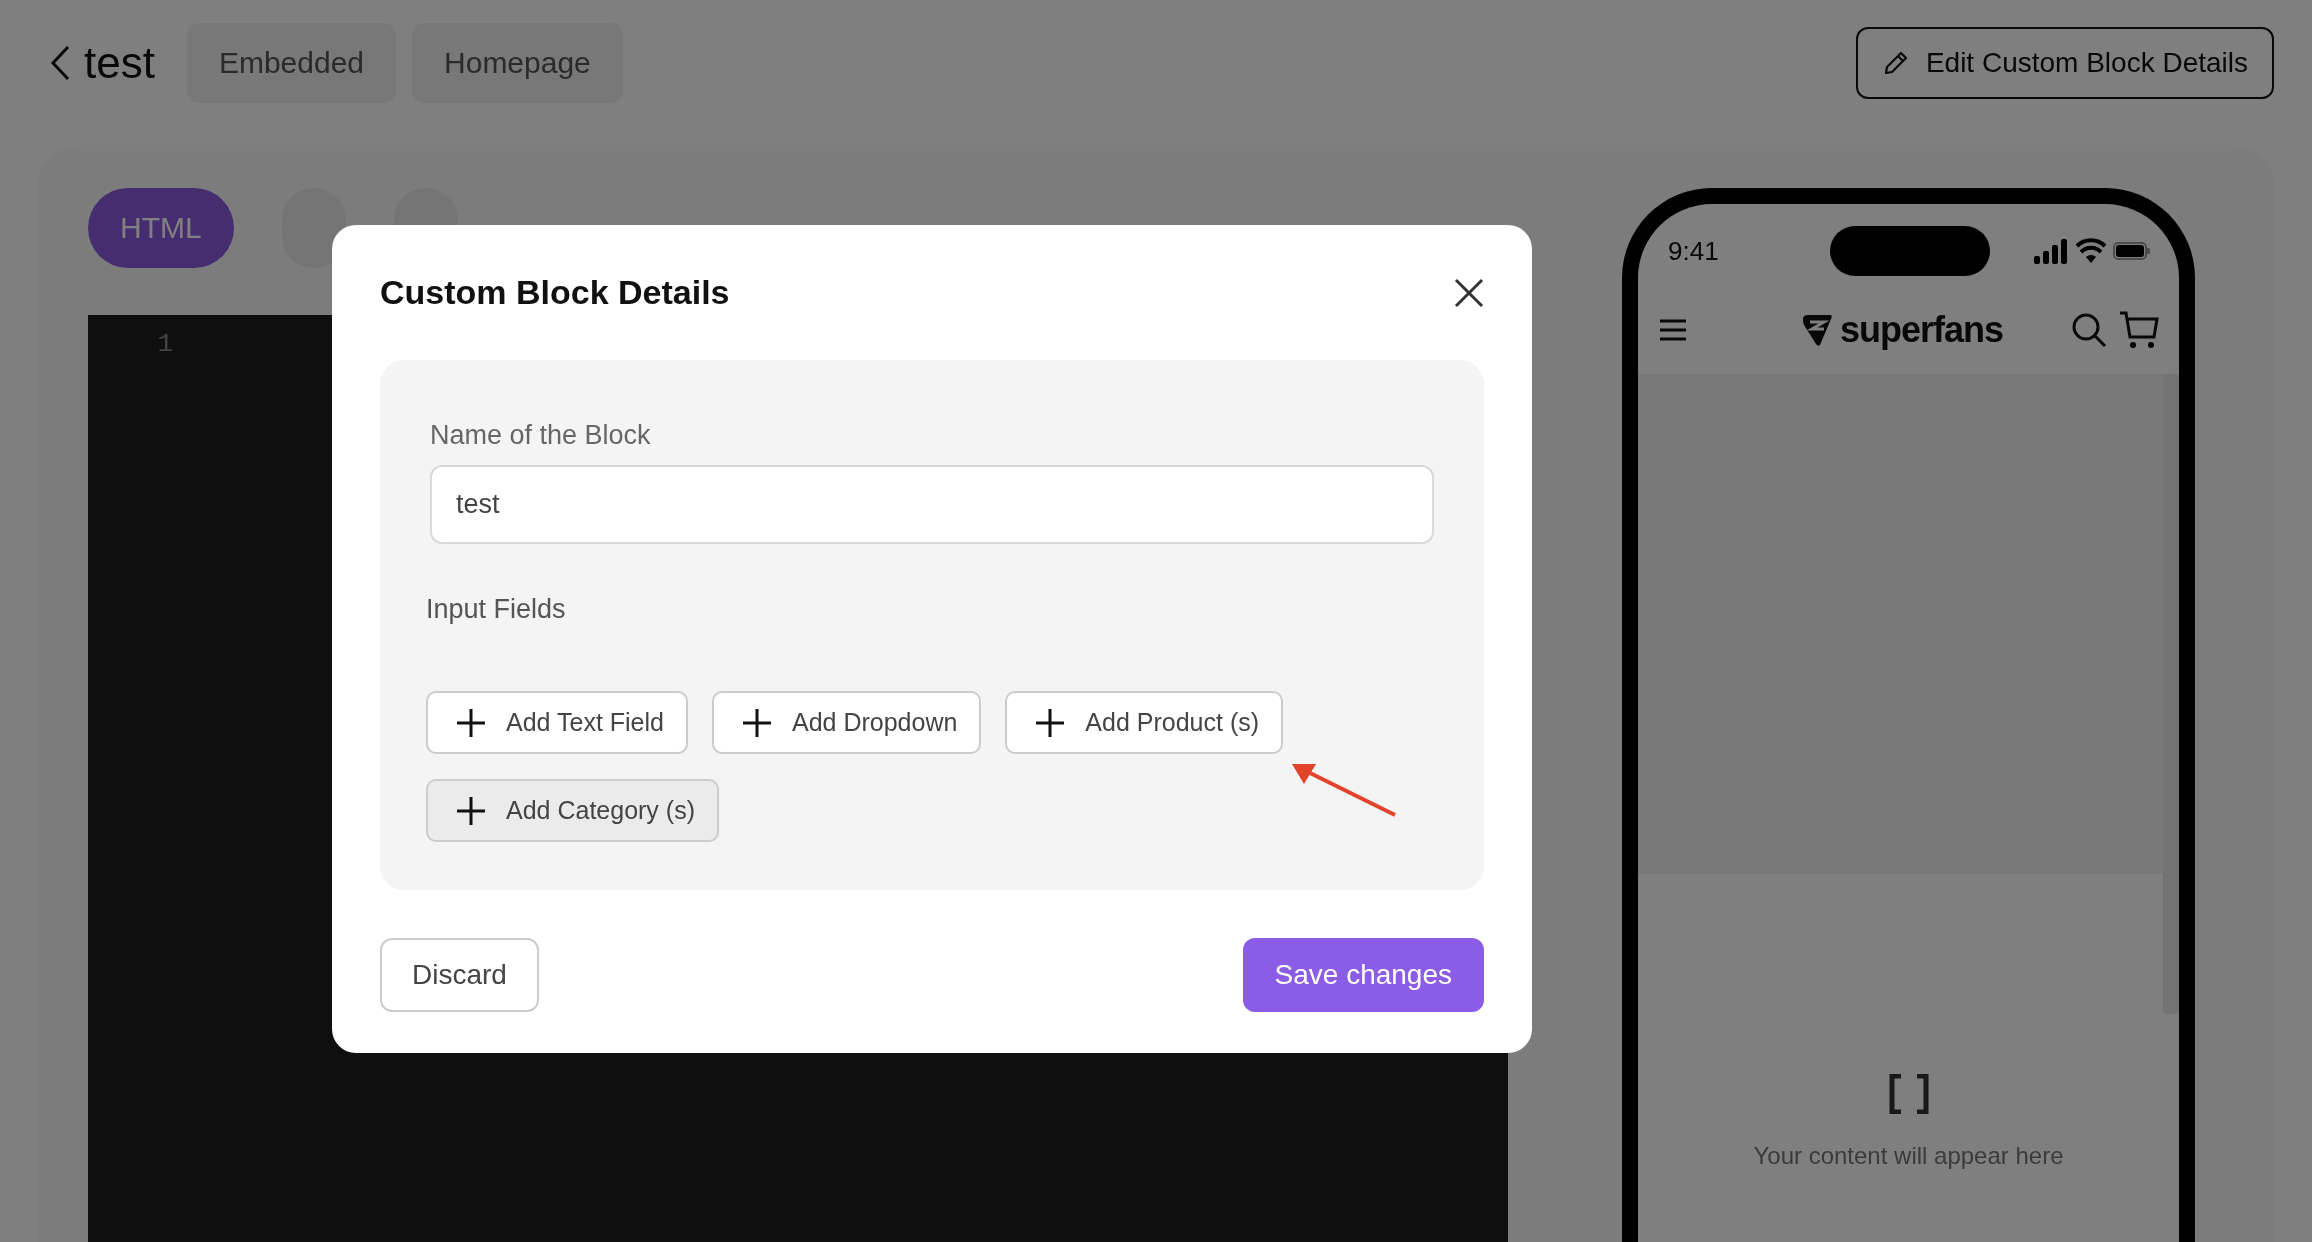 The image size is (2312, 1242). What do you see at coordinates (2139, 330) in the screenshot?
I see `cart-icon` at bounding box center [2139, 330].